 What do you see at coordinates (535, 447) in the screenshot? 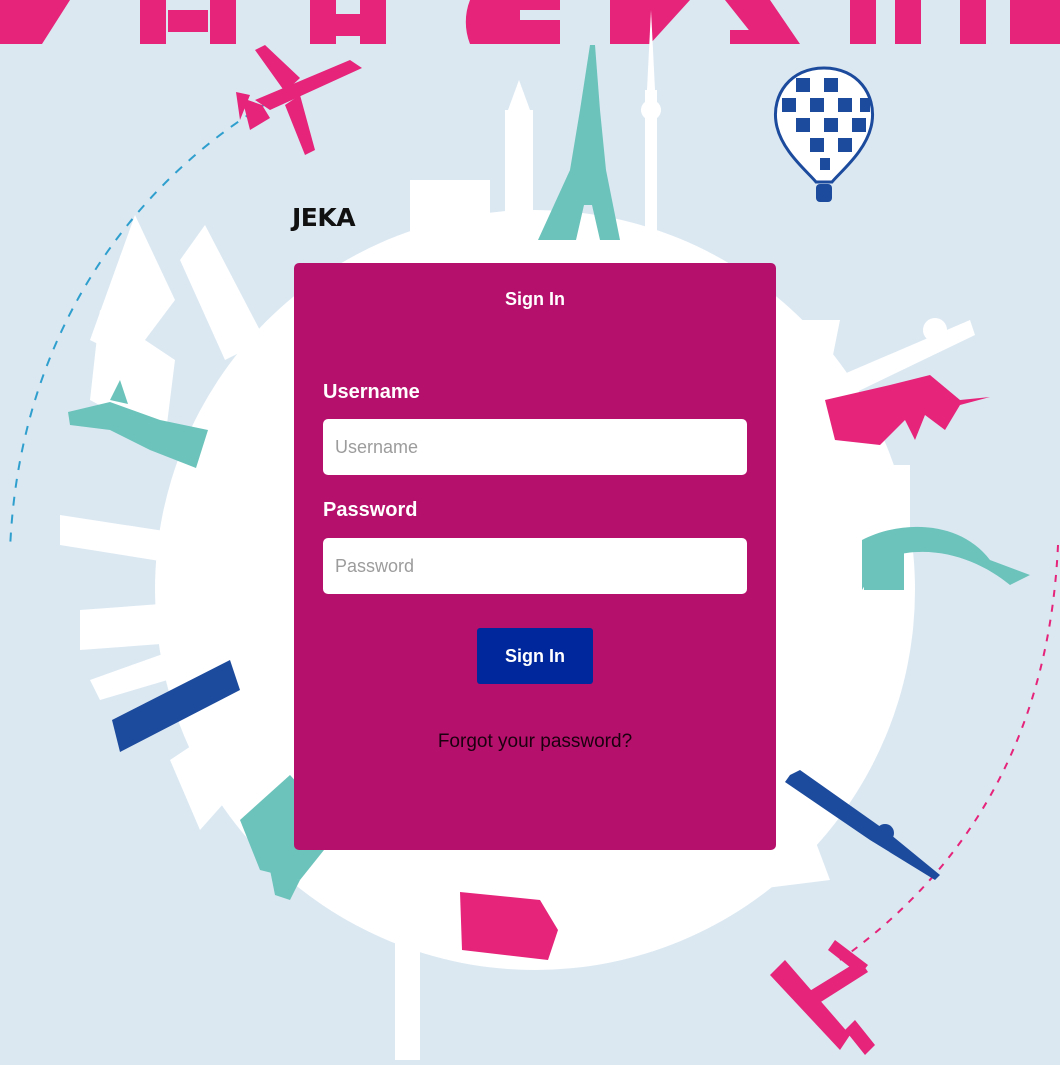
I see `username-input` at bounding box center [535, 447].